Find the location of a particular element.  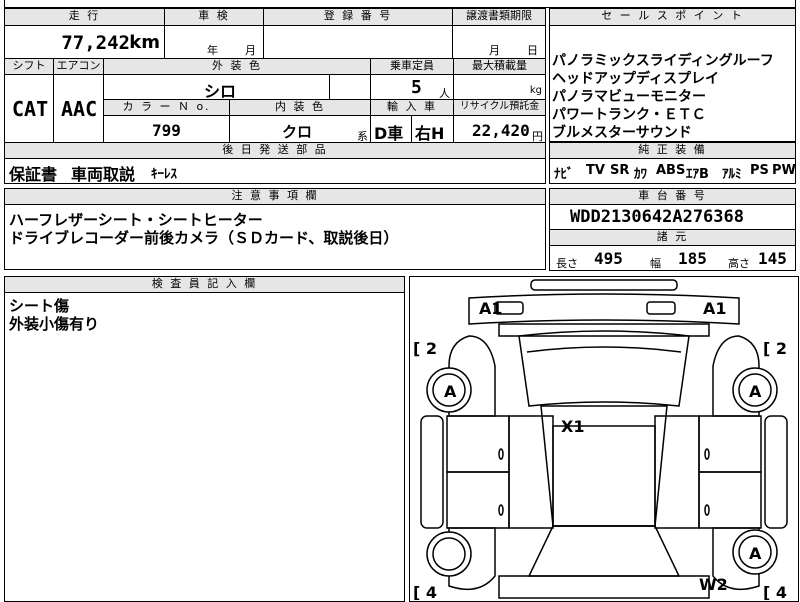

mark-roof: X1 is located at coordinates (572, 426).